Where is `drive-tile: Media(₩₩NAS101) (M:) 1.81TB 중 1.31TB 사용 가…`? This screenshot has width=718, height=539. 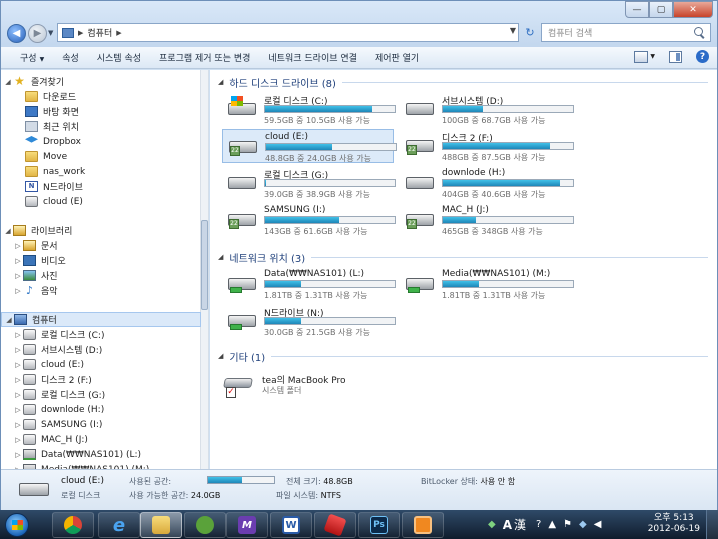
drive-tile: Media(₩₩NAS101) (M:) 1.81TB 중 1.31TB 사용 가… is located at coordinates (487, 284).